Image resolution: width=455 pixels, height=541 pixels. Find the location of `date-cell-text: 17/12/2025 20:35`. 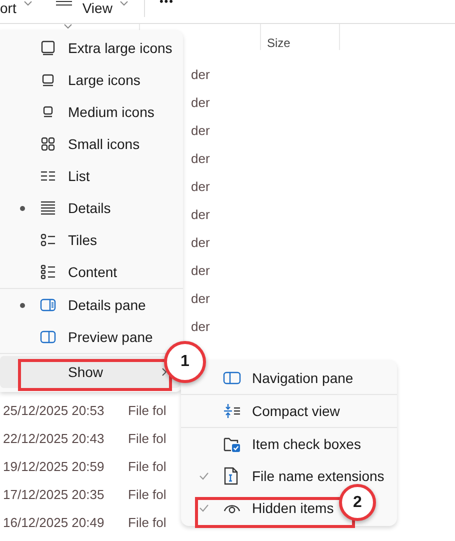

date-cell-text: 17/12/2025 20:35 is located at coordinates (54, 495).